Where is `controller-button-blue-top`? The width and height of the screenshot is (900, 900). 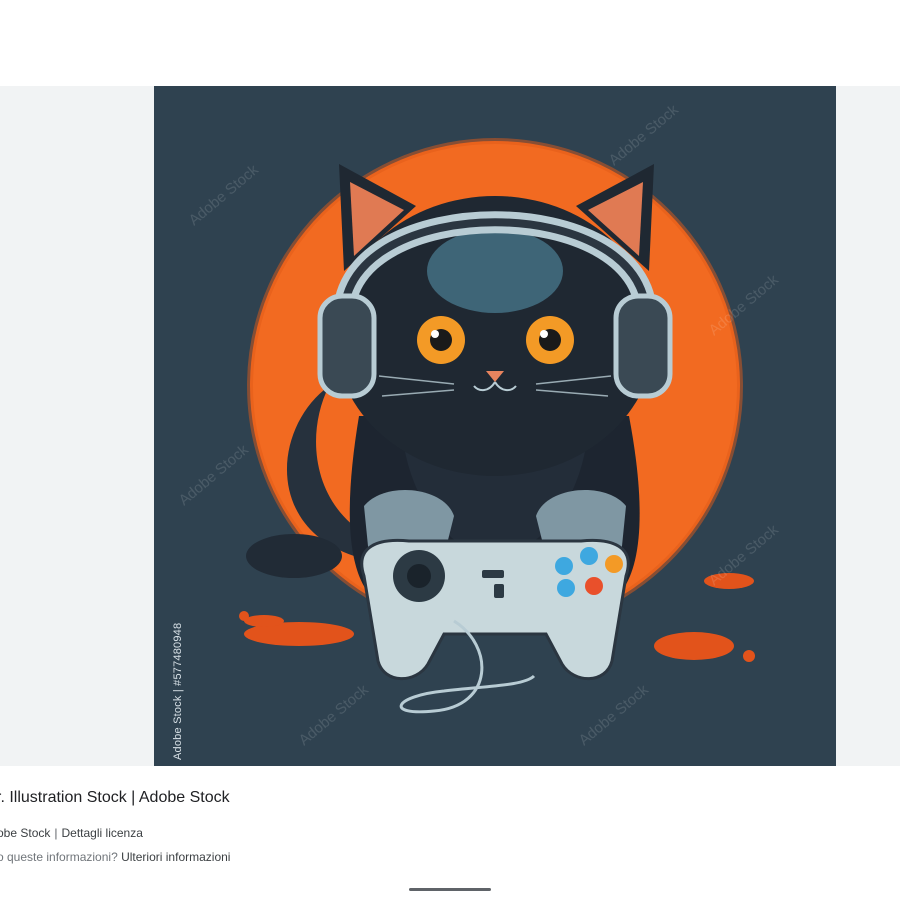
controller-button-blue-top is located at coordinates (589, 556).